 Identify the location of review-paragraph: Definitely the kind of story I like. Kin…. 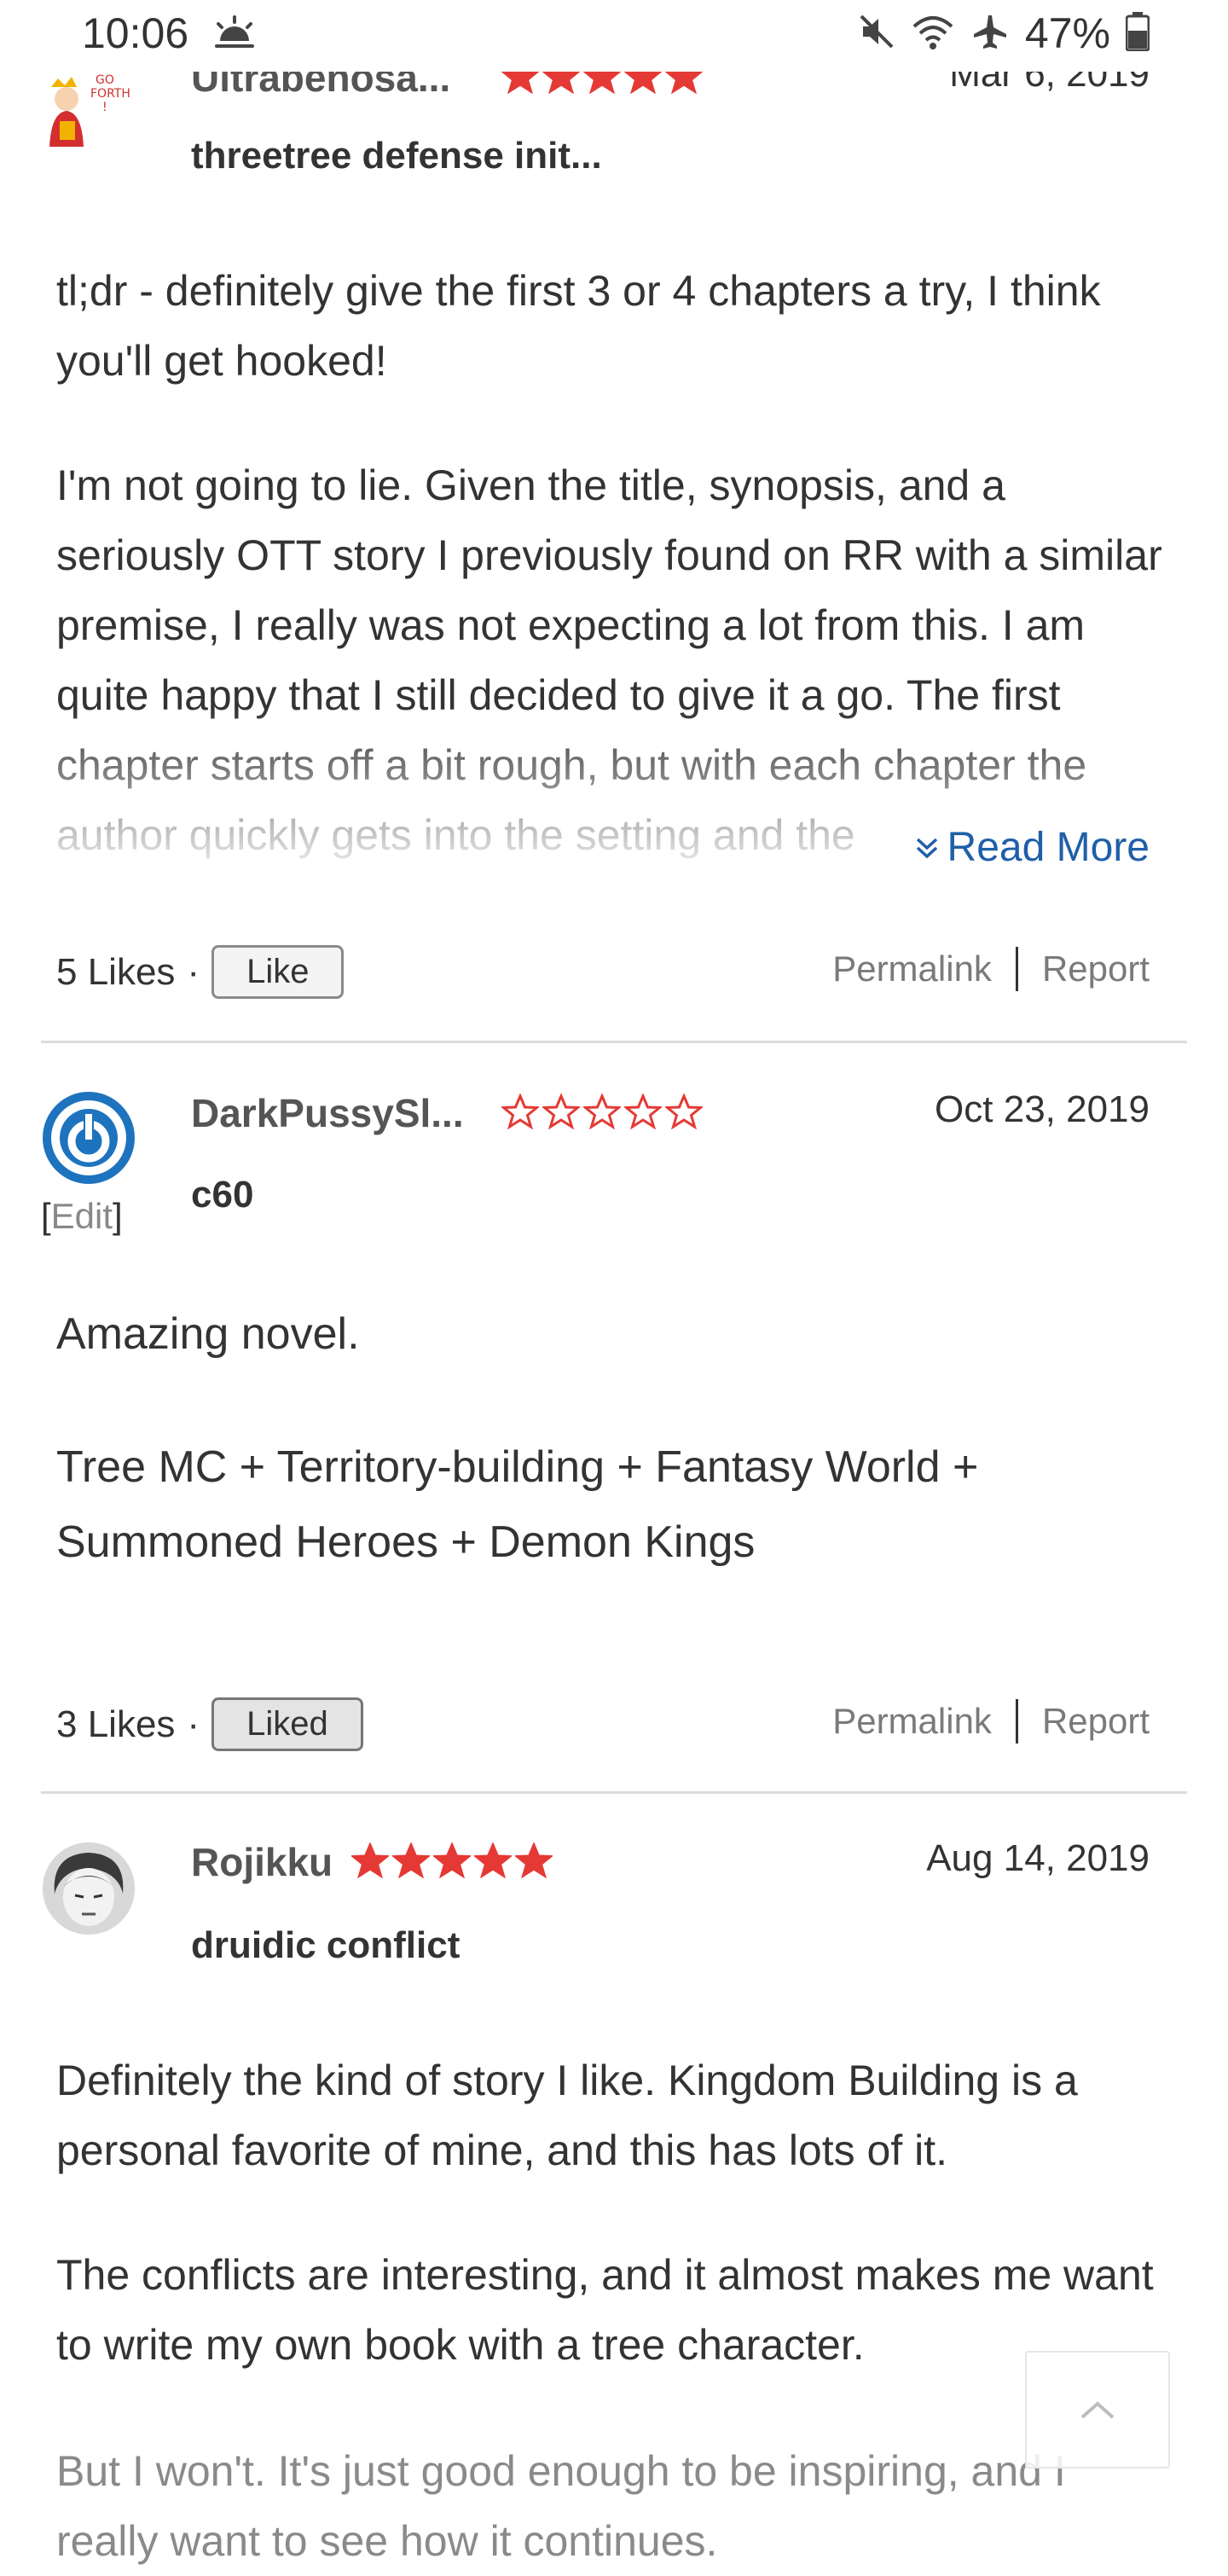
(567, 2115).